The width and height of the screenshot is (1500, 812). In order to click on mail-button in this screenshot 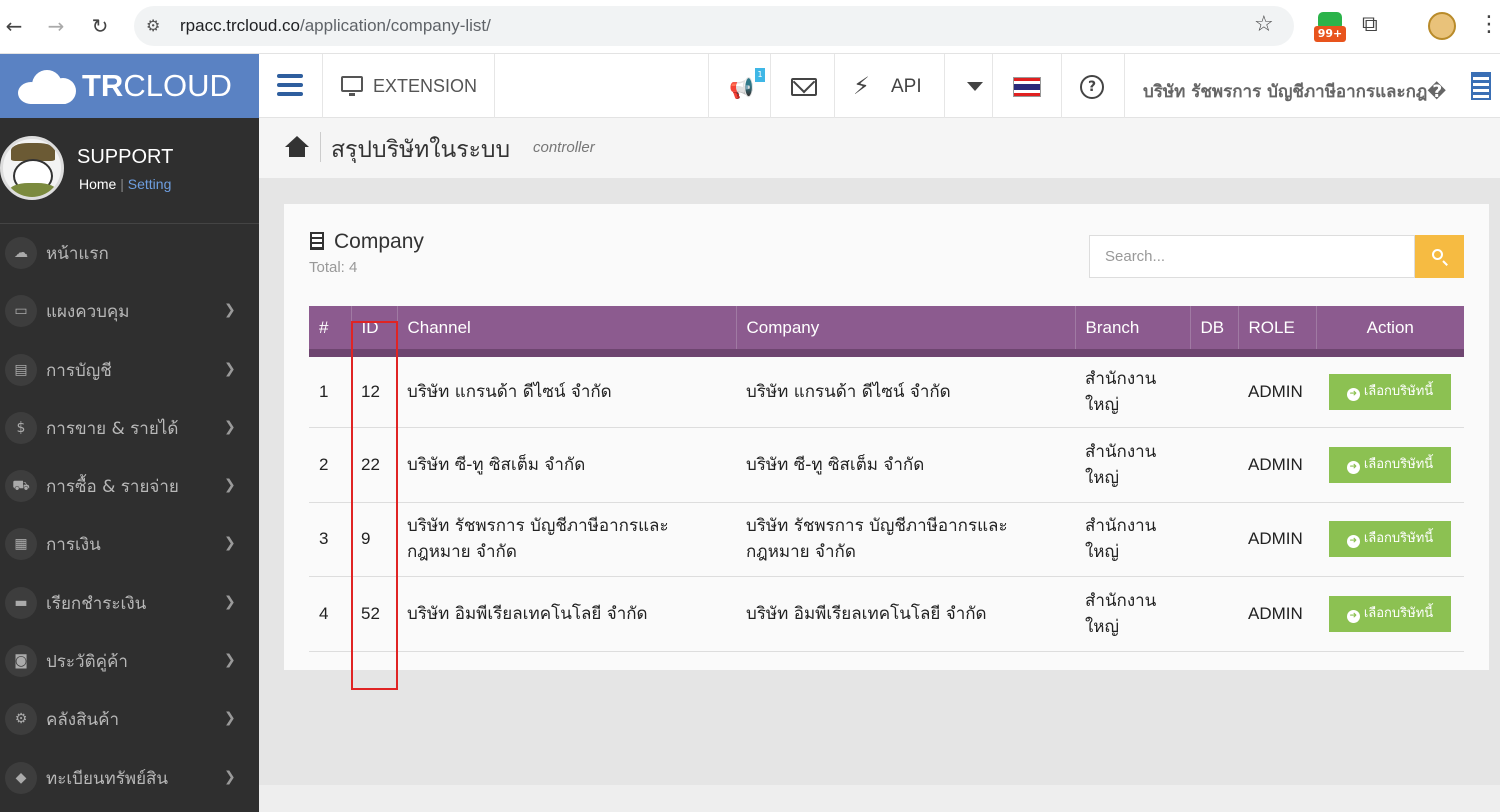, I will do `click(803, 86)`.